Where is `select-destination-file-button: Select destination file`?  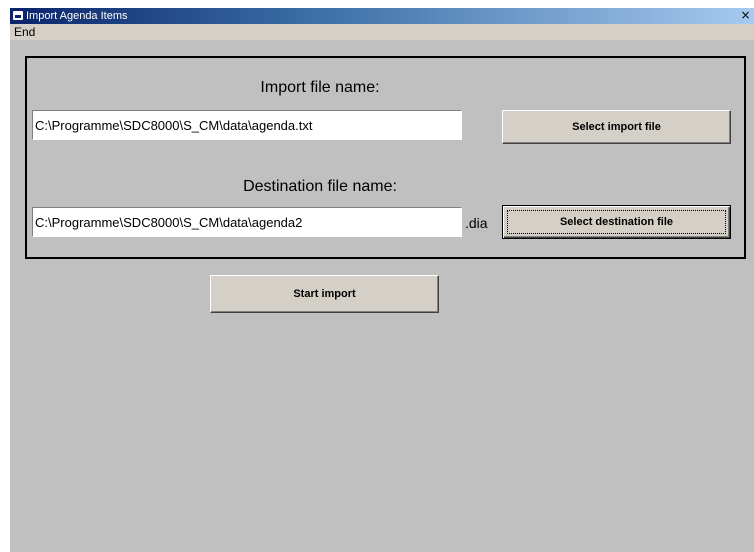 select-destination-file-button: Select destination file is located at coordinates (616, 222).